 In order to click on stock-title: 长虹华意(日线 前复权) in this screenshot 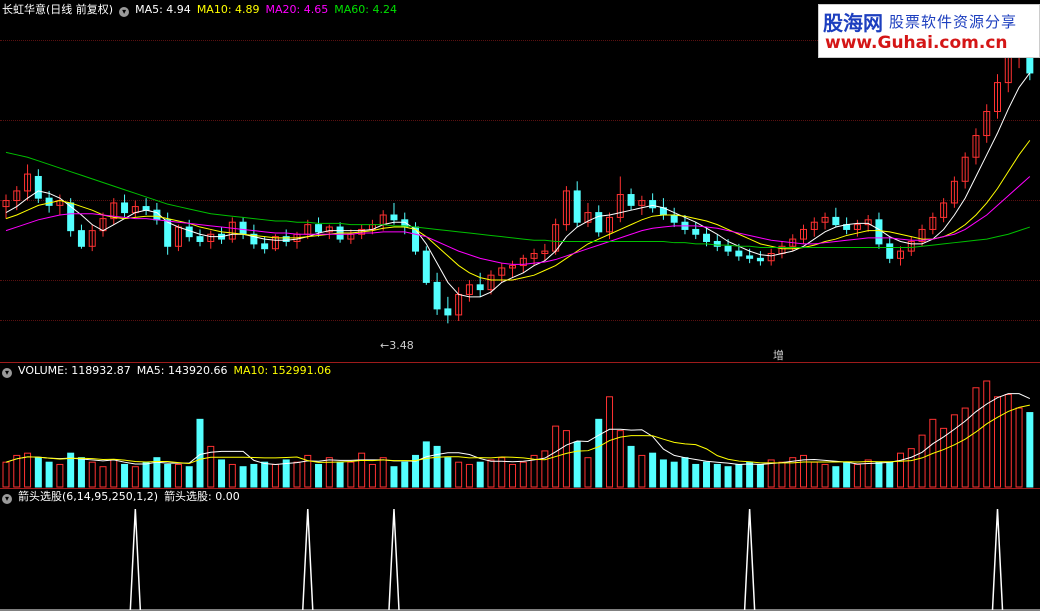, I will do `click(58, 9)`.